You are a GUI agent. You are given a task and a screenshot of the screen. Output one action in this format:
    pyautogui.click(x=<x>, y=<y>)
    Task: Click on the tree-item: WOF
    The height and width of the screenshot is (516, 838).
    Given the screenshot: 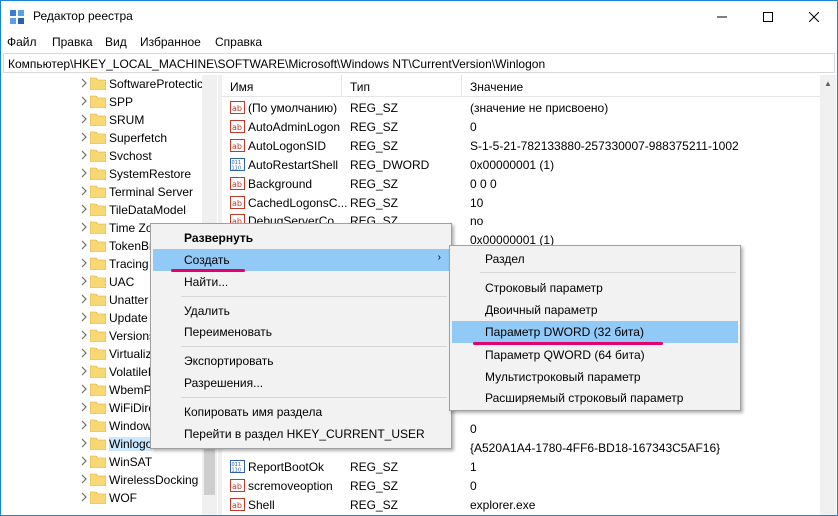 What is the action you would take?
    pyautogui.click(x=103, y=498)
    